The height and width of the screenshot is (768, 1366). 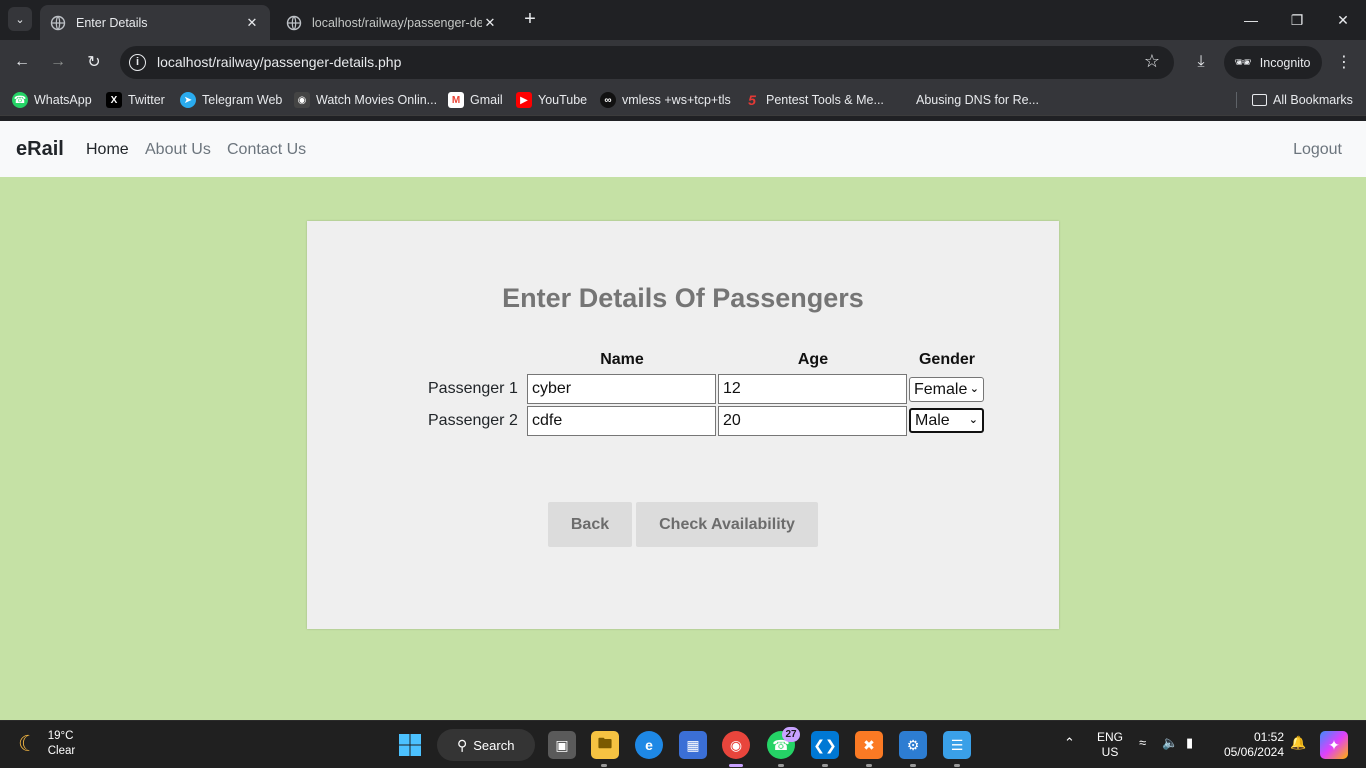 I want to click on tab-passenger-details: localhost/railway/passenger-de ✕, so click(x=392, y=22).